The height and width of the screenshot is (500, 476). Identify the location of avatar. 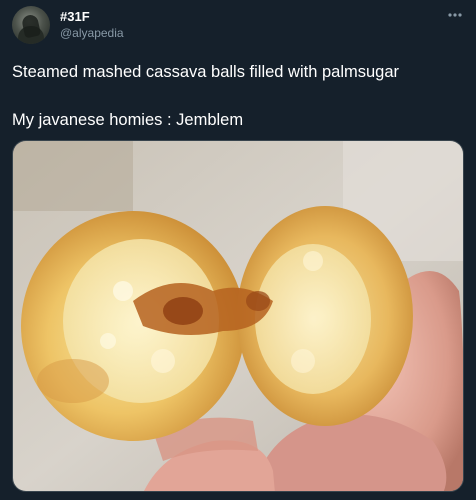
(31, 25).